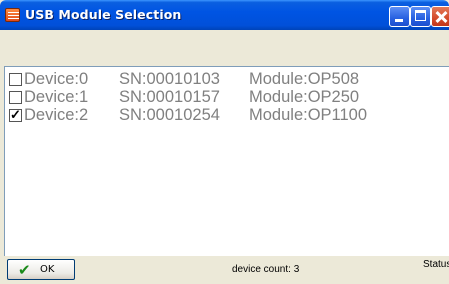  I want to click on device-module: Module:OP1100, so click(308, 115).